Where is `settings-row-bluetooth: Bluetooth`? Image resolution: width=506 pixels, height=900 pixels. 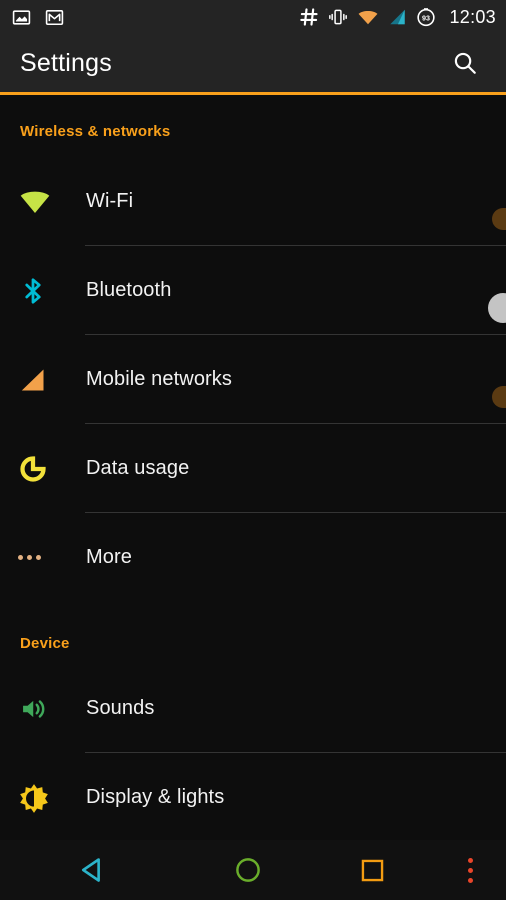 settings-row-bluetooth: Bluetooth is located at coordinates (253, 290).